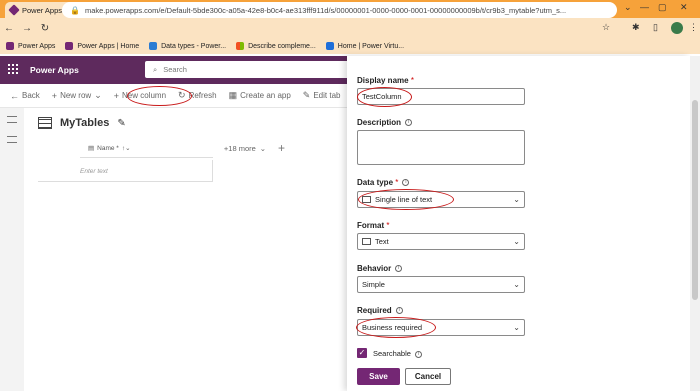 The width and height of the screenshot is (700, 391). I want to click on table-title: MyTables ✎, so click(82, 123).